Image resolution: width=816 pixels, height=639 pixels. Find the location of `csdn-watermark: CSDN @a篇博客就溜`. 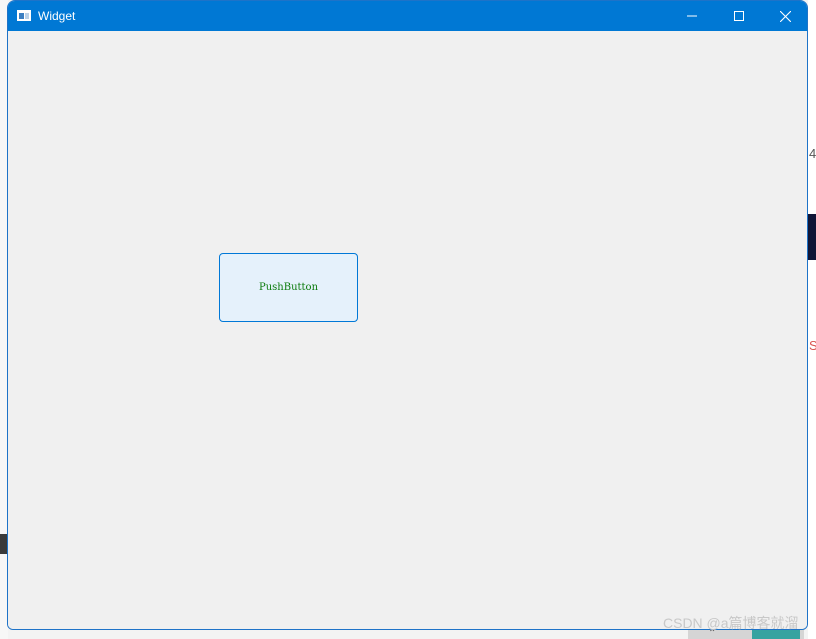

csdn-watermark: CSDN @a篇博客就溜 is located at coordinates (731, 623).